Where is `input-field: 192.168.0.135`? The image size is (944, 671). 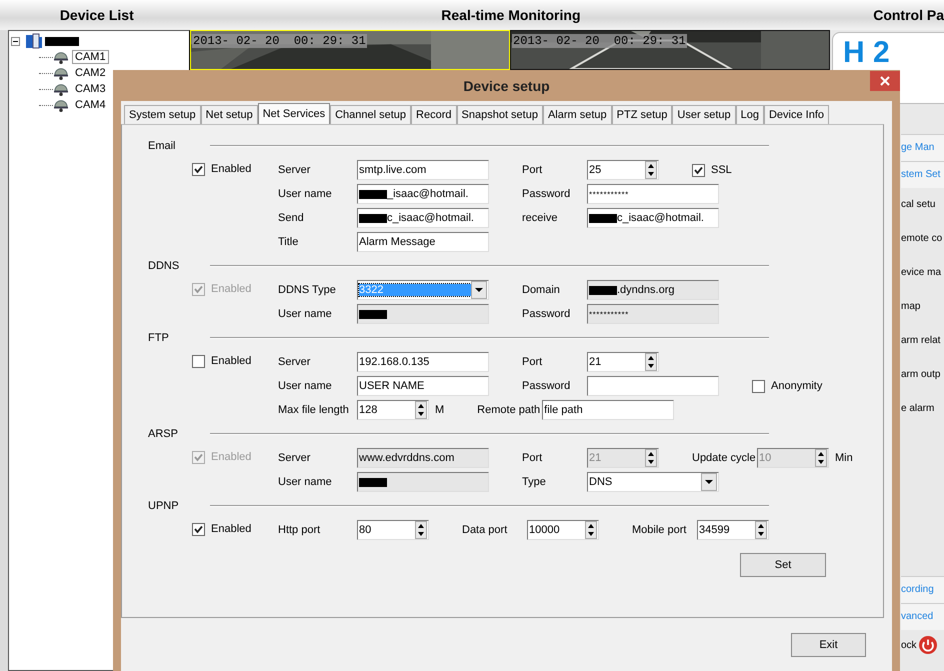
input-field: 192.168.0.135 is located at coordinates (423, 362).